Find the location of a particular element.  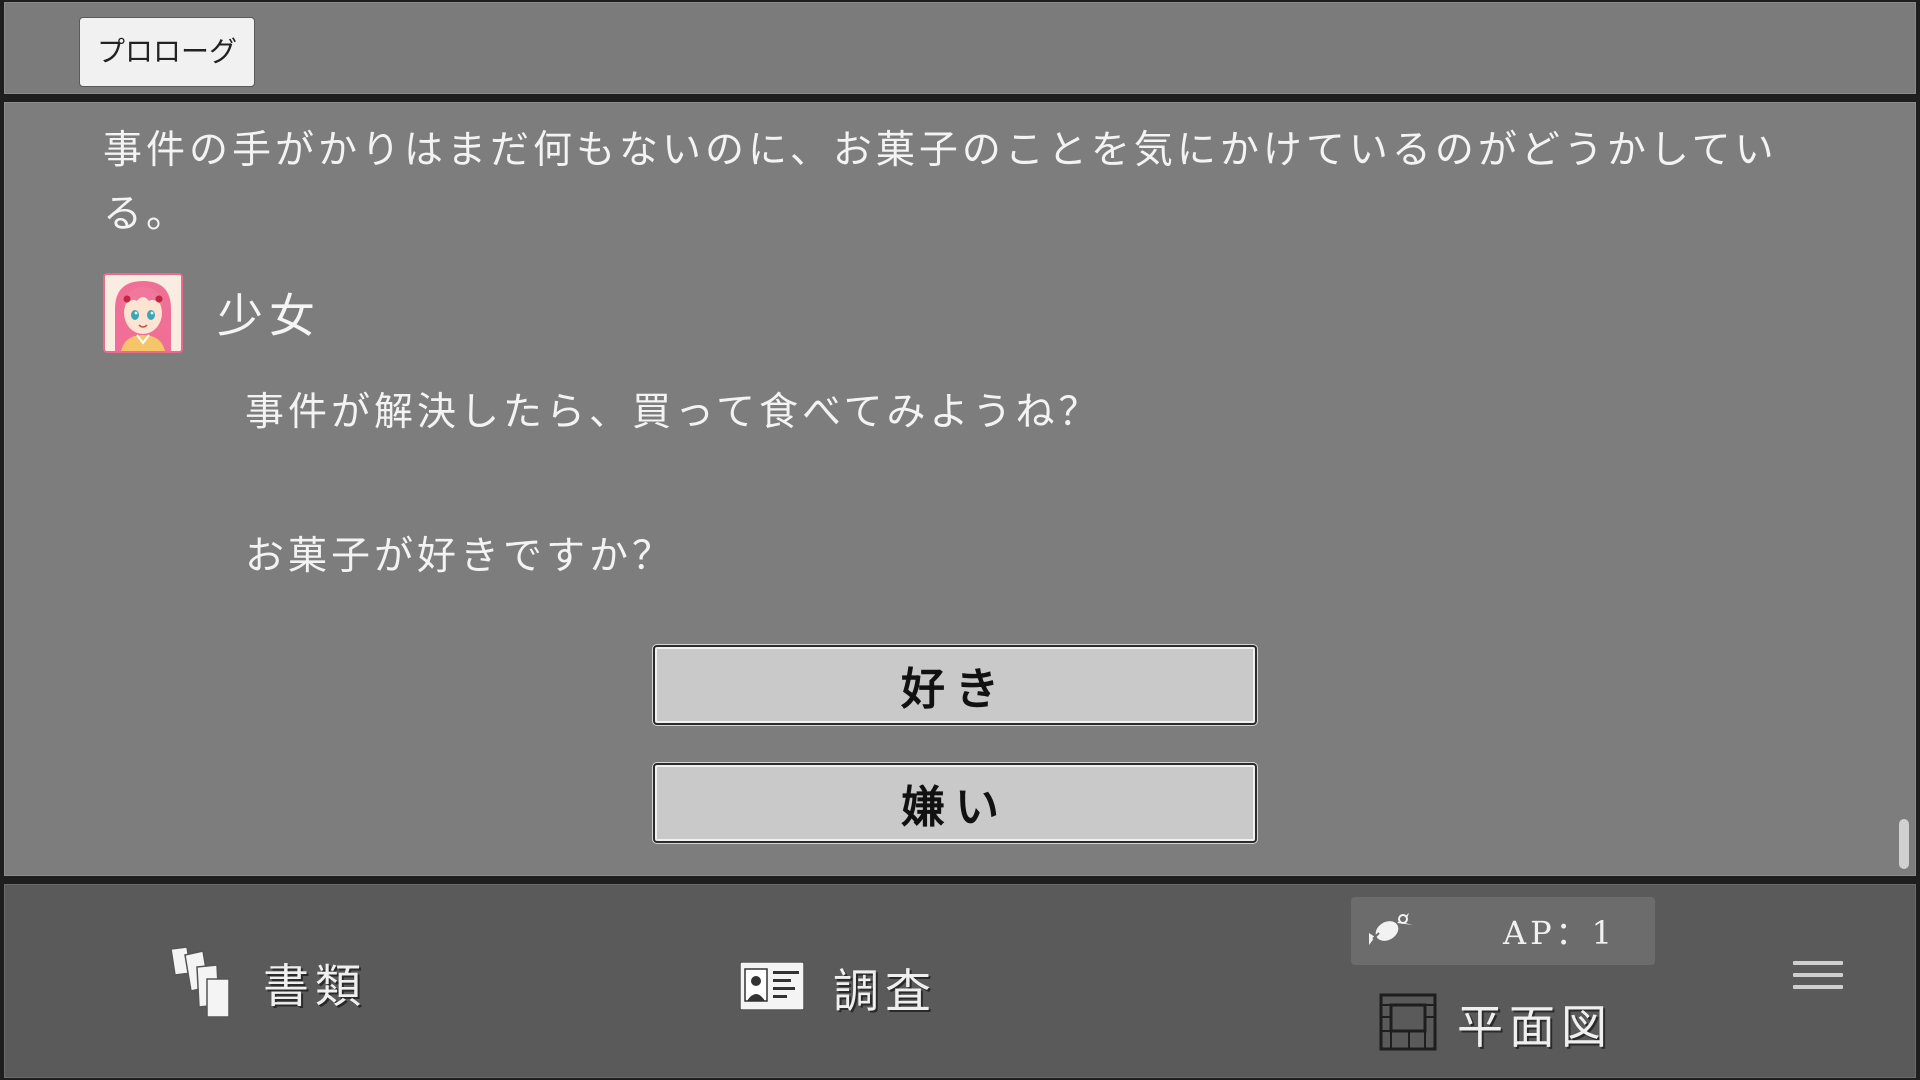

dialogue-line: お菓子が好きですか？ is located at coordinates (460, 556).